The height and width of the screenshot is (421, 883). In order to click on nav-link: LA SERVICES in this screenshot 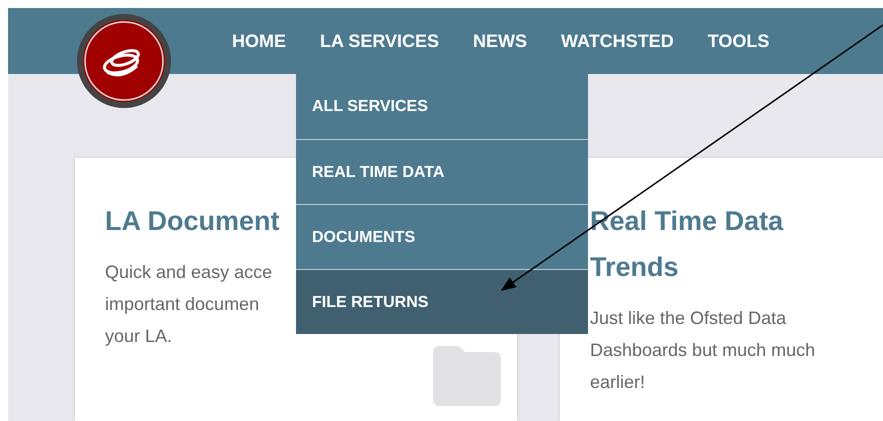, I will do `click(379, 41)`.